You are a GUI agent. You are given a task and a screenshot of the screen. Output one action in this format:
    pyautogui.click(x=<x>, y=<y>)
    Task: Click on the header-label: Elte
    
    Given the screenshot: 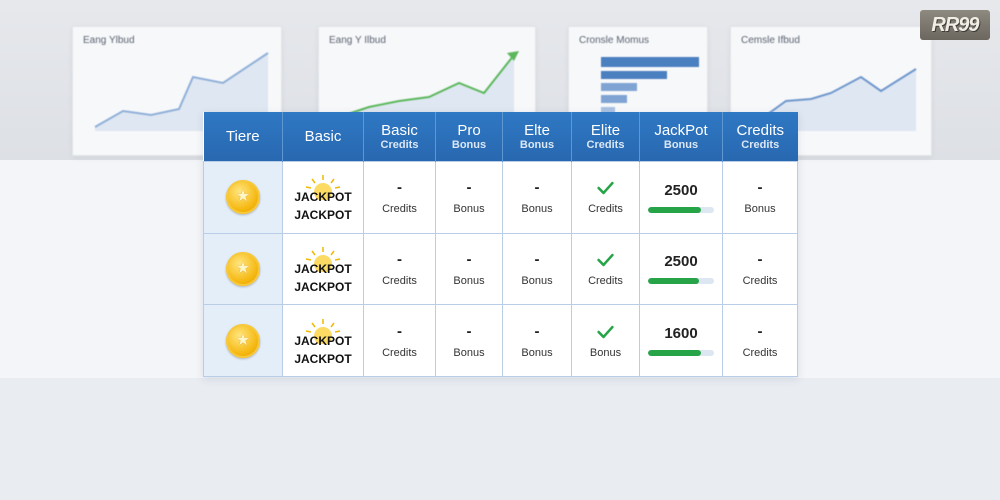 What is the action you would take?
    pyautogui.click(x=537, y=130)
    